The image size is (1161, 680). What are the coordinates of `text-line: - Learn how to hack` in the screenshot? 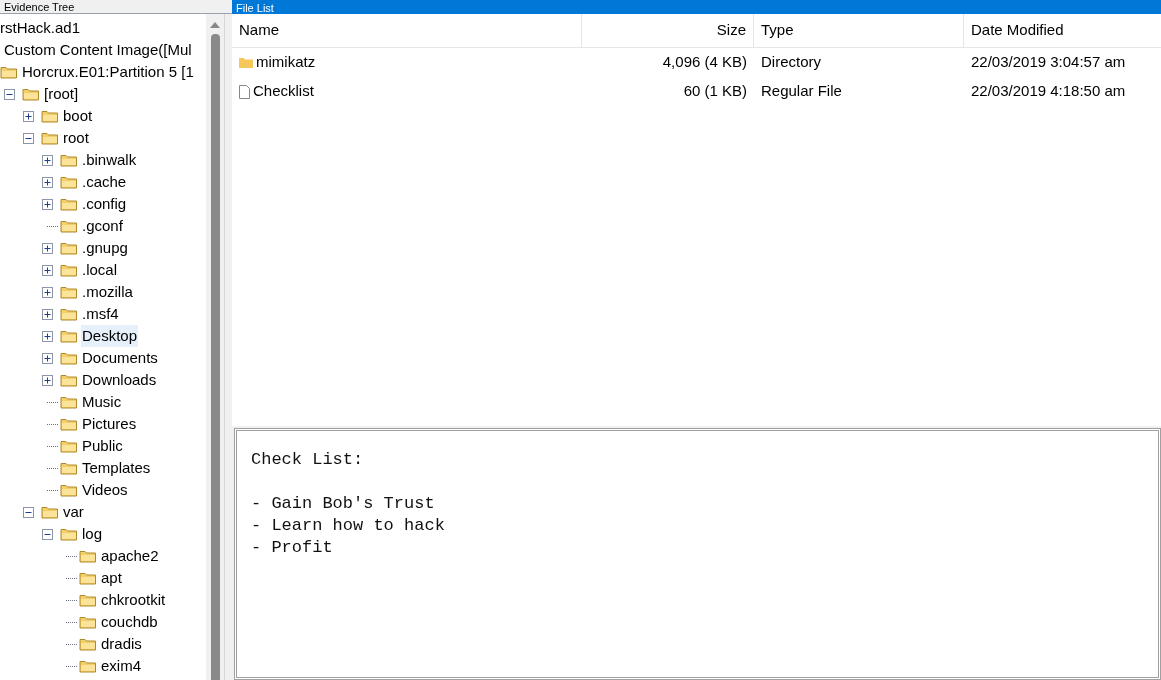 It's located at (348, 526).